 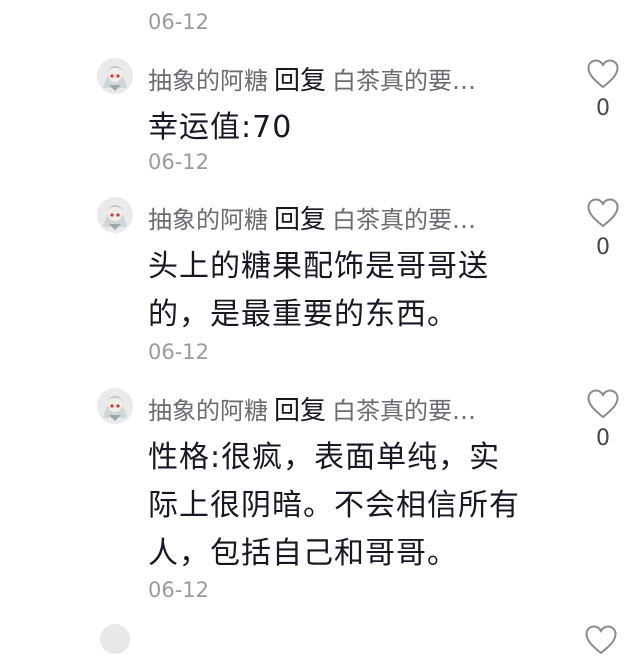 I want to click on comment-text: 头上的糖果配饰是哥哥送的，是最重要的东西。, so click(x=318, y=290).